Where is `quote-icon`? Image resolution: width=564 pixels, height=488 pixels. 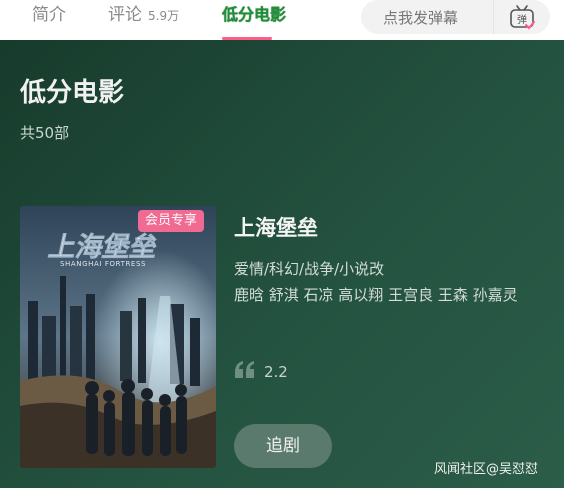 quote-icon is located at coordinates (244, 369).